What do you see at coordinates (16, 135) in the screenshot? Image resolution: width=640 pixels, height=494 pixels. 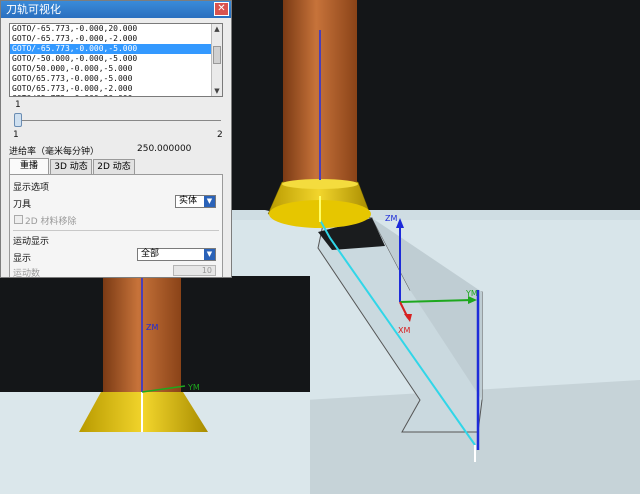 I see `slider-min-label: 1` at bounding box center [16, 135].